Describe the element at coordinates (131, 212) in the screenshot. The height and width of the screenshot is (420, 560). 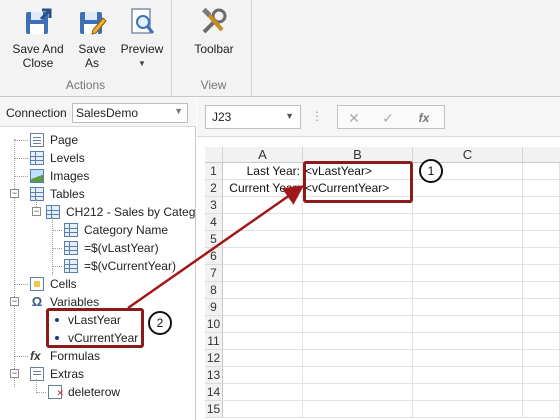
I see `tree-item-label: CH212 - Sales by Categ` at that location.